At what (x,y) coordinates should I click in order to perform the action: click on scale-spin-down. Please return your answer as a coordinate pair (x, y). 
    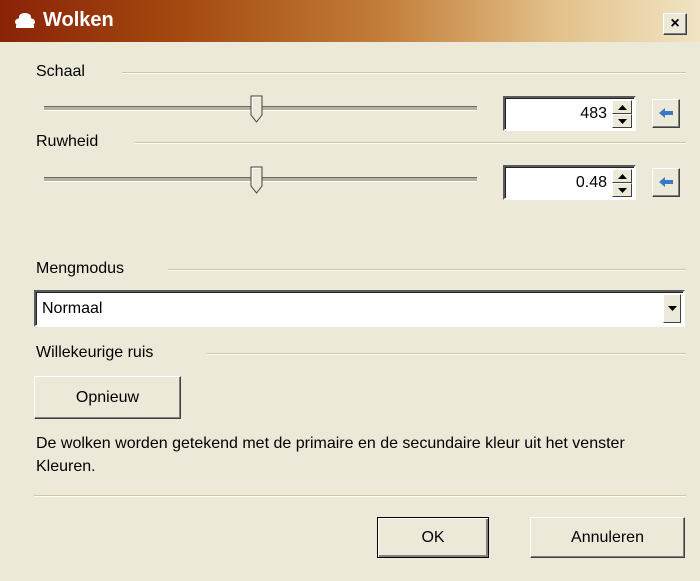
    Looking at the image, I should click on (622, 121).